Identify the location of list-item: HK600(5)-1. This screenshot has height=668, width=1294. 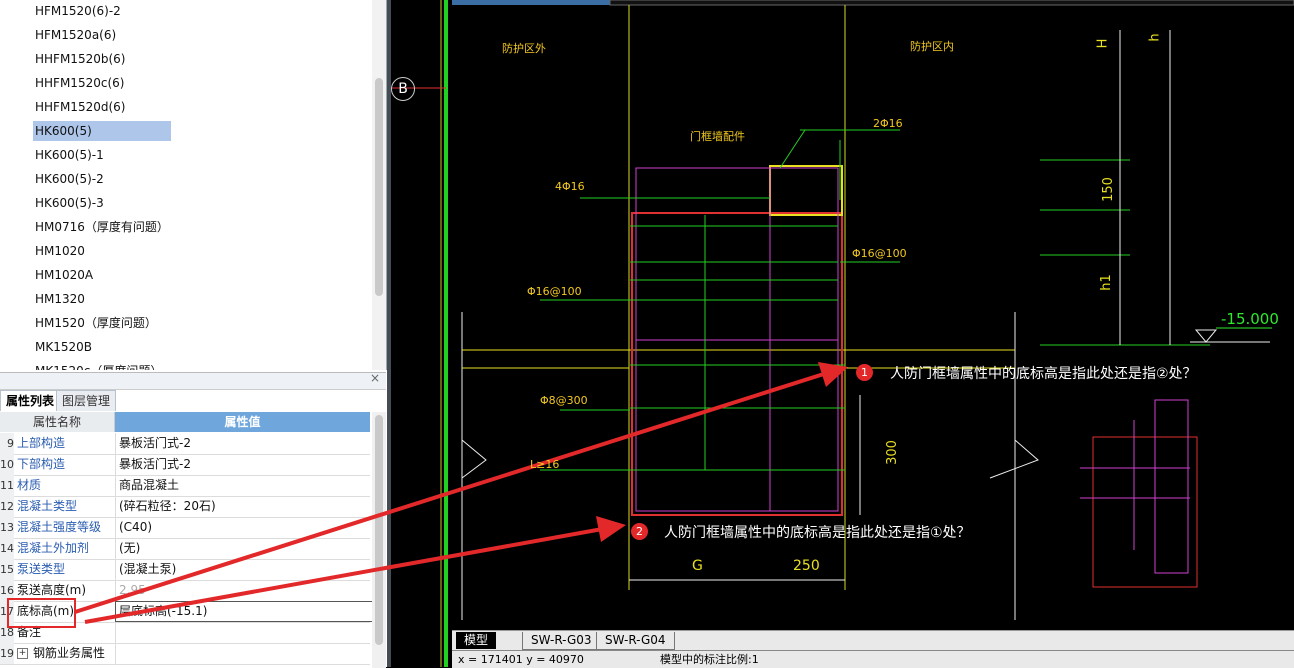
(69, 155).